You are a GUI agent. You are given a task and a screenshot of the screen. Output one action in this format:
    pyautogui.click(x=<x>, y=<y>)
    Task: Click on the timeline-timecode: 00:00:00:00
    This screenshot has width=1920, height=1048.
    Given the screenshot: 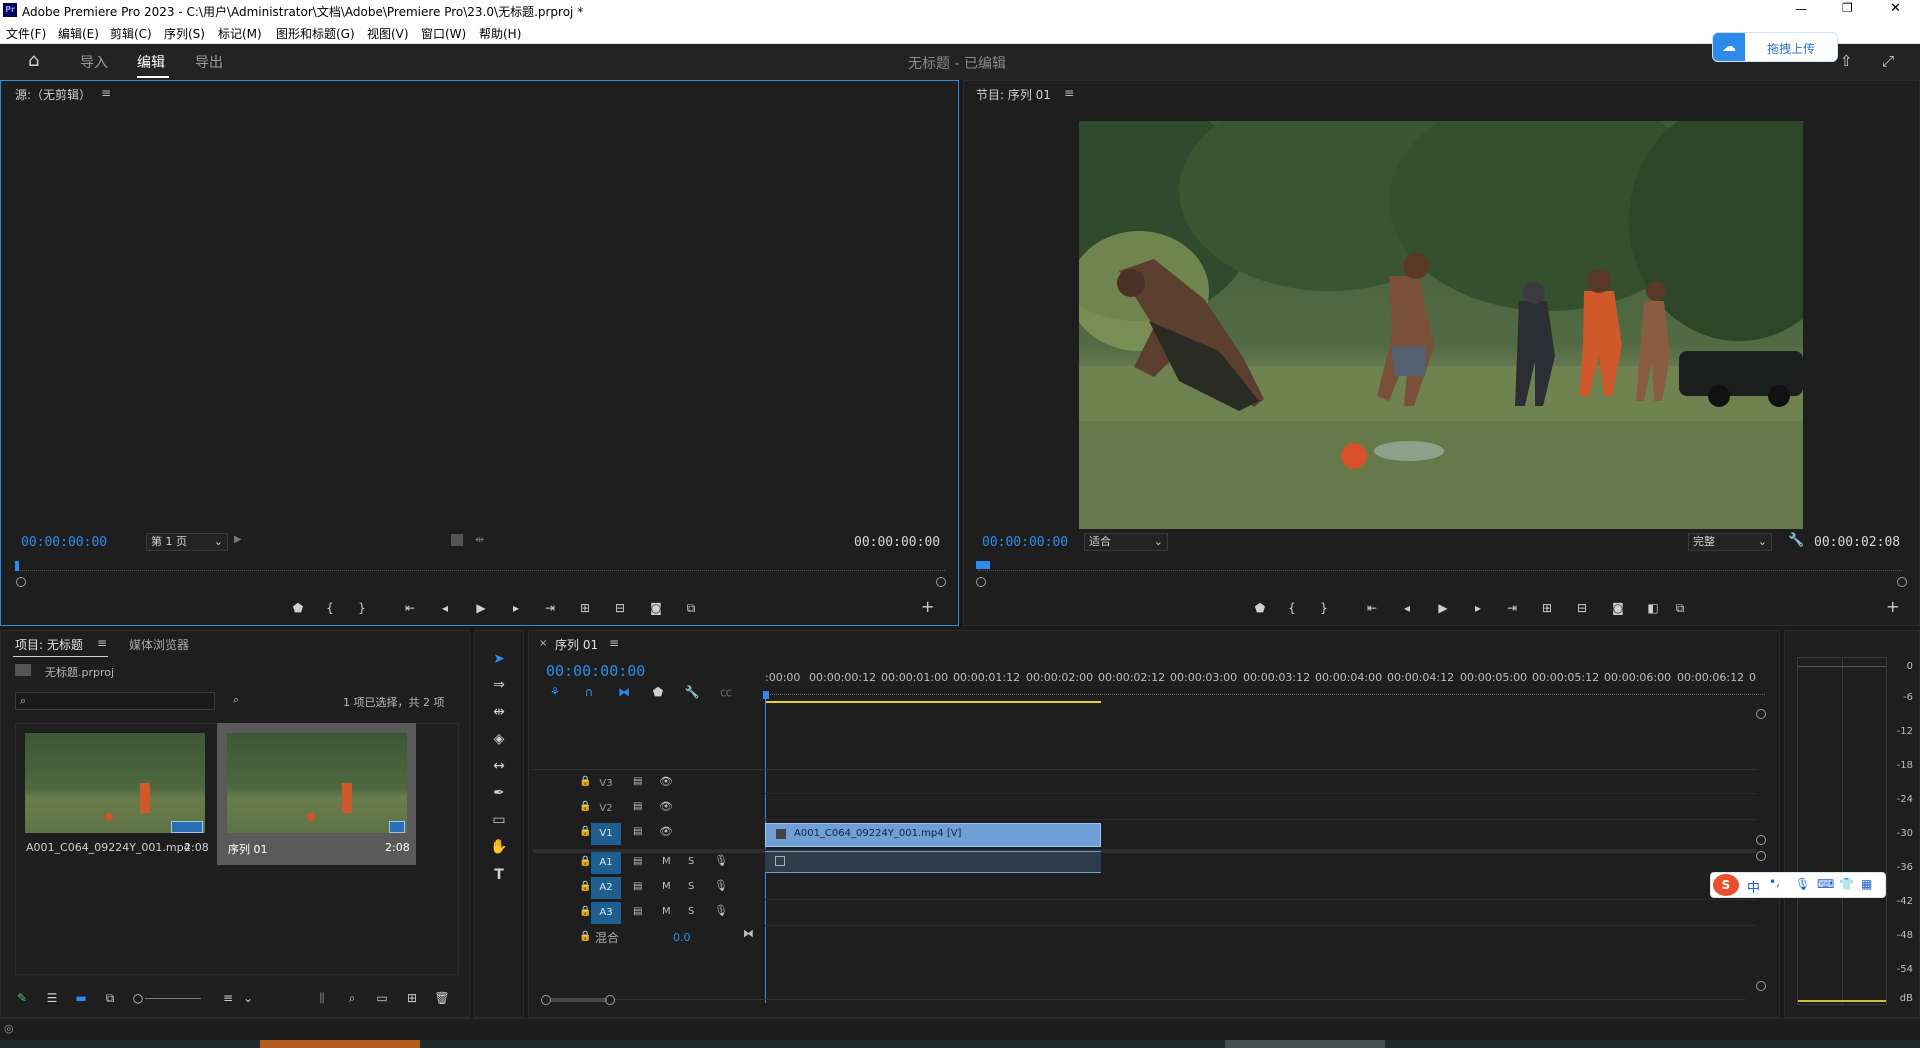 What is the action you would take?
    pyautogui.click(x=595, y=671)
    